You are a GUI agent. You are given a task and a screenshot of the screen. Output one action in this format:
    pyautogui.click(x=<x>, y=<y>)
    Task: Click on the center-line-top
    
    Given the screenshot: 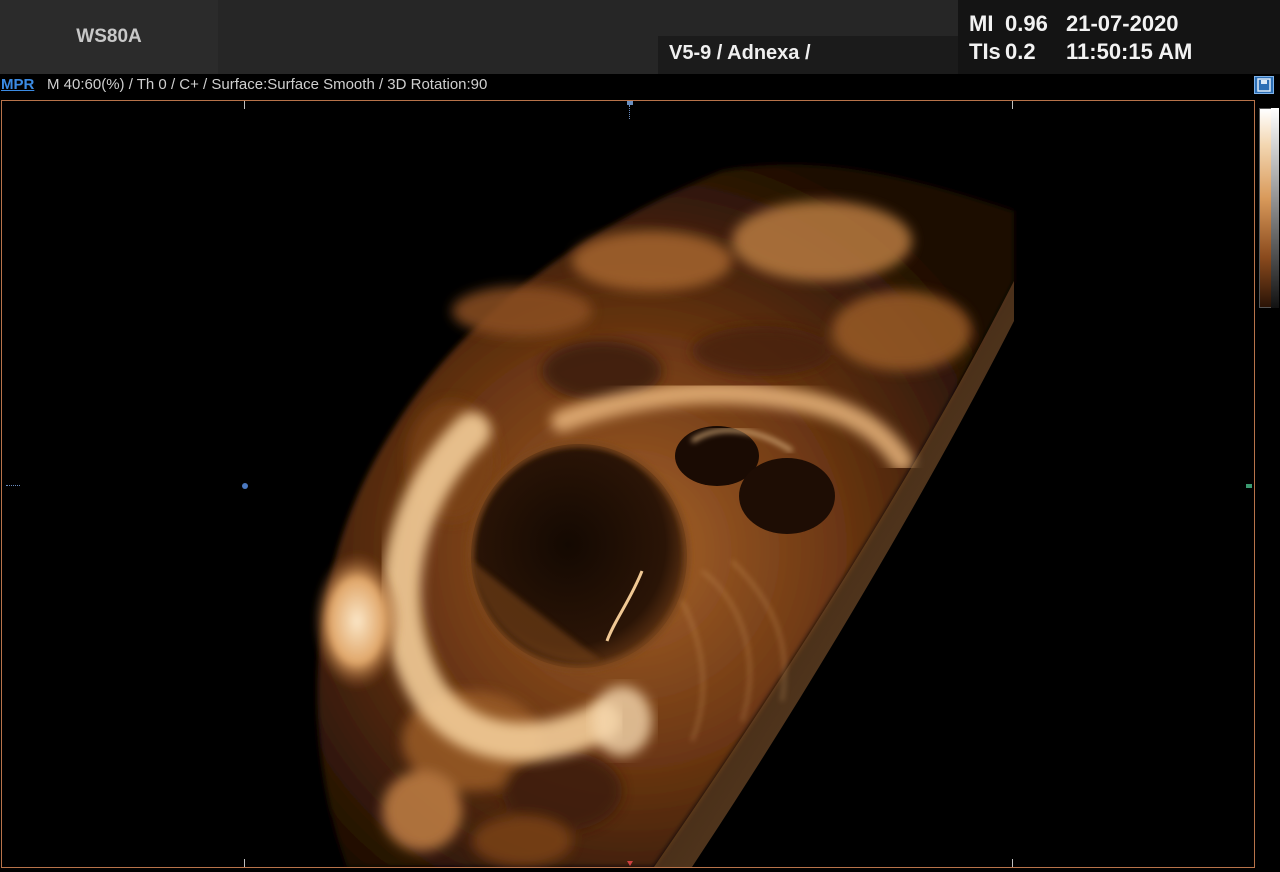 What is the action you would take?
    pyautogui.click(x=629, y=112)
    